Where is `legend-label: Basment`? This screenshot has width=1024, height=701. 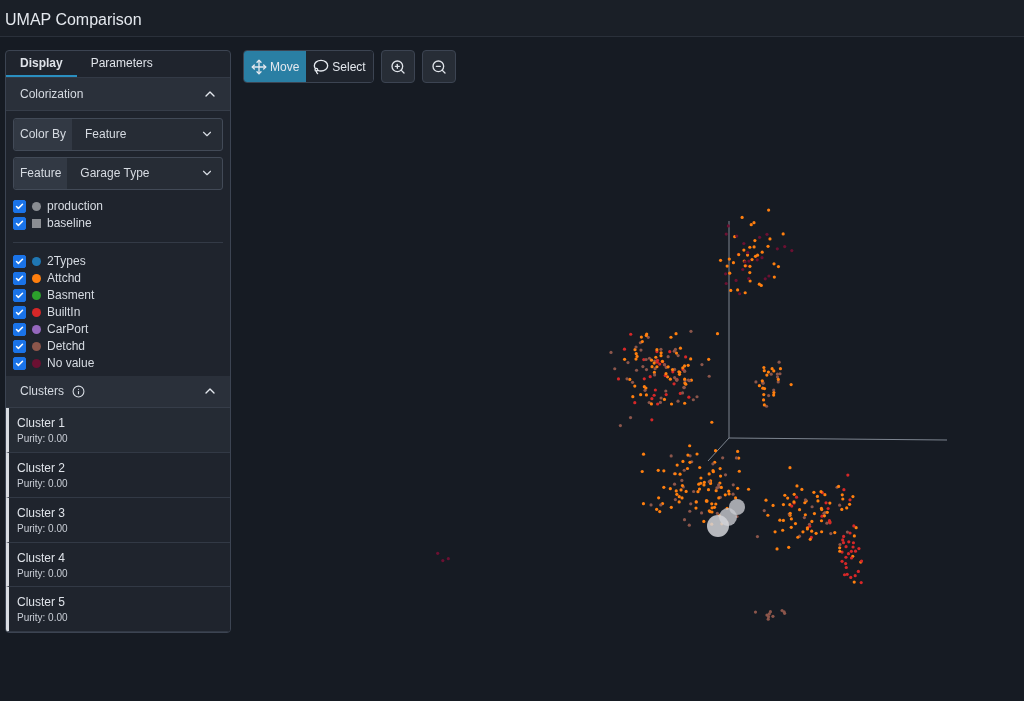 legend-label: Basment is located at coordinates (71, 295).